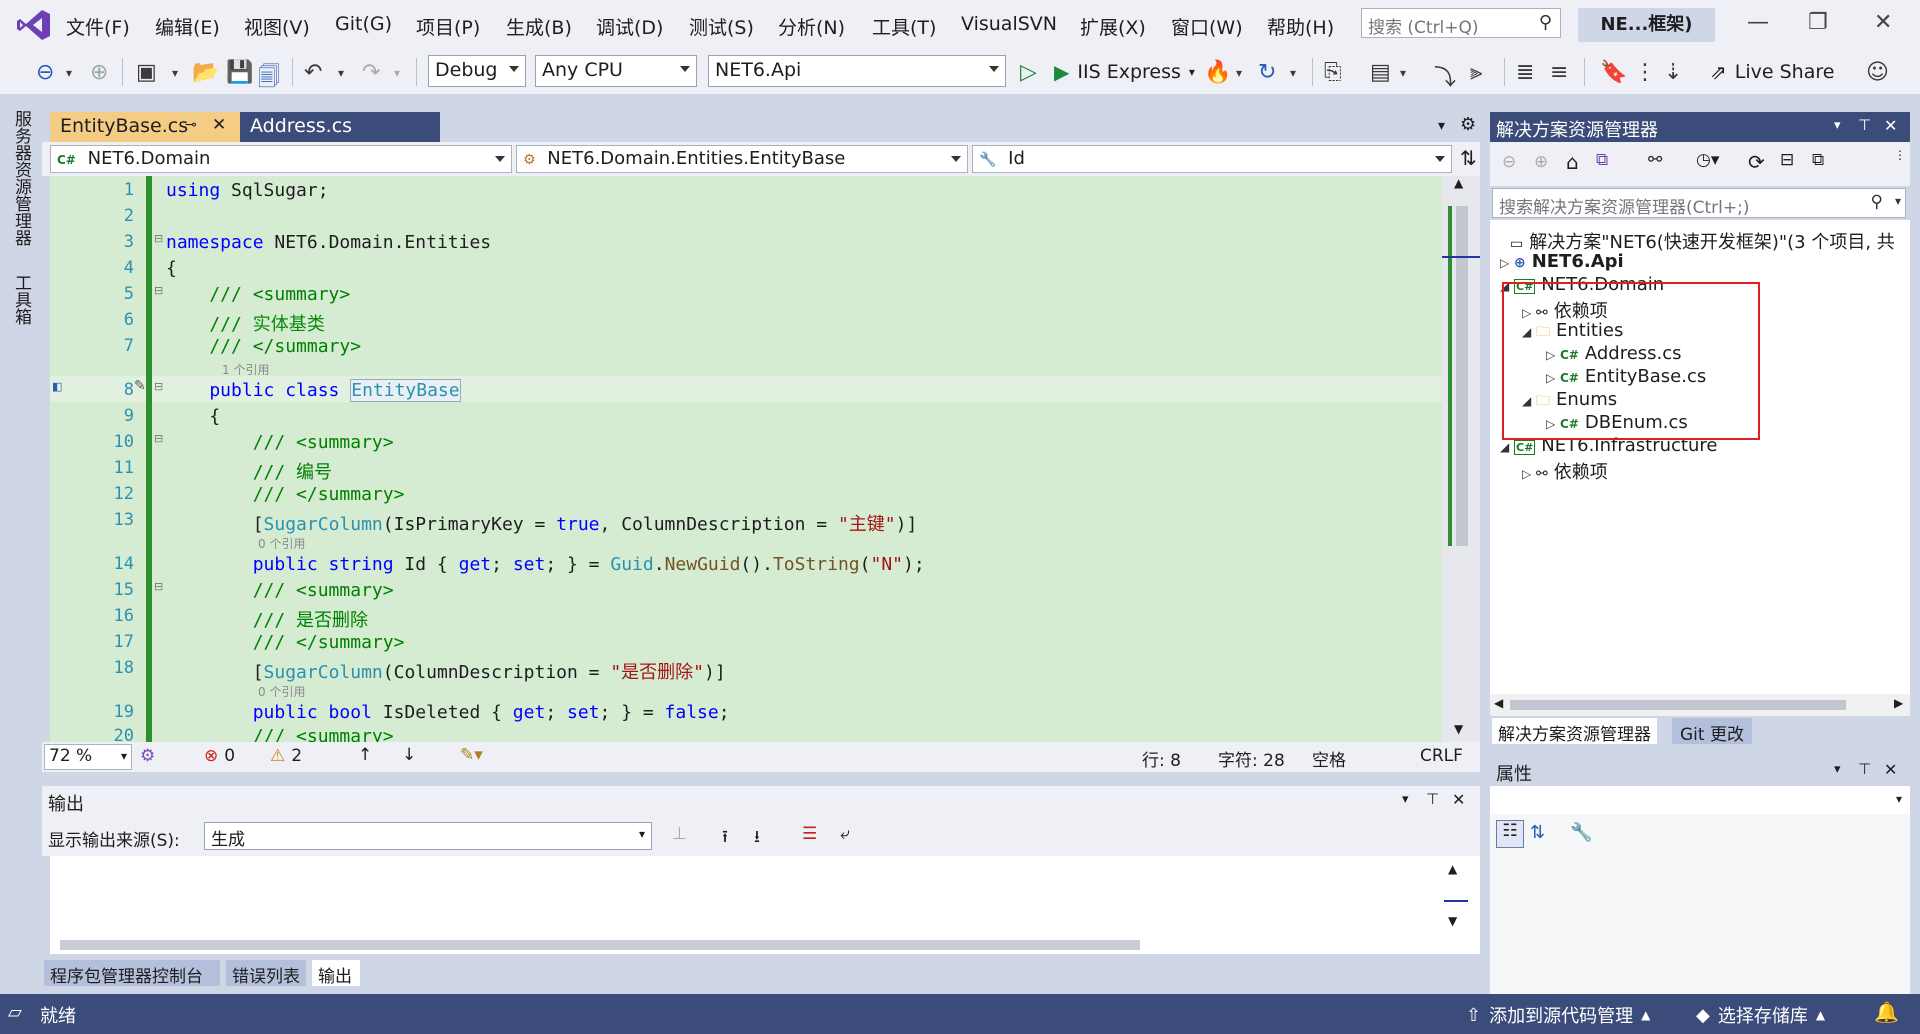  What do you see at coordinates (1403, 73) in the screenshot?
I see `layout-dropdown-icon: ▾` at bounding box center [1403, 73].